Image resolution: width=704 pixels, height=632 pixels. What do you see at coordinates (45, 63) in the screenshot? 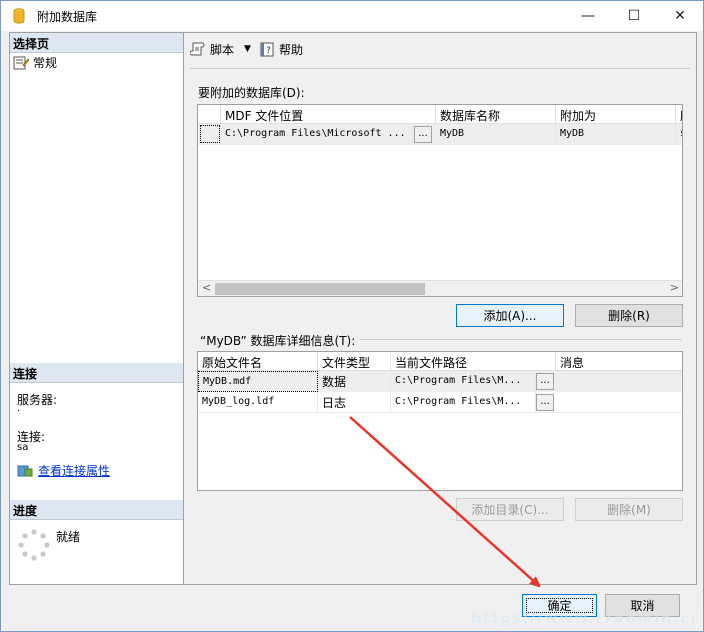
I see `page-item-label: 常规` at bounding box center [45, 63].